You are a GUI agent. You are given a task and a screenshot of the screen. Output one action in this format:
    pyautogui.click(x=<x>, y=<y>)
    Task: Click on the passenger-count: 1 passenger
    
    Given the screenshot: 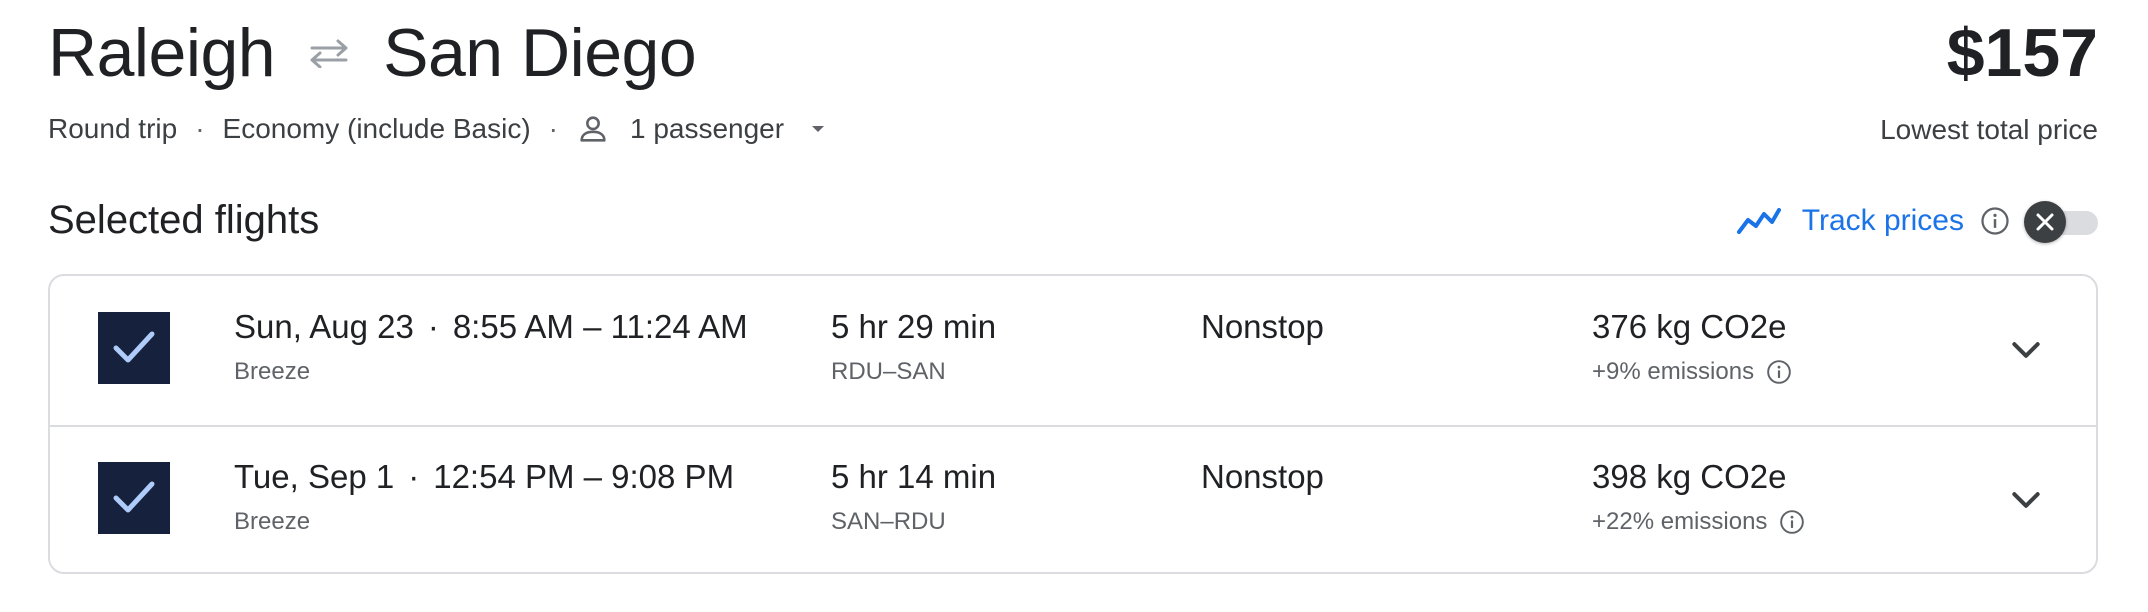 What is the action you would take?
    pyautogui.click(x=707, y=128)
    